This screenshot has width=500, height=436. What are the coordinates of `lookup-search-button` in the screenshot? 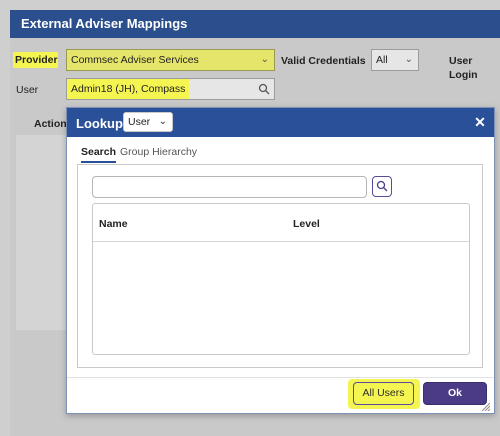 It's located at (382, 186).